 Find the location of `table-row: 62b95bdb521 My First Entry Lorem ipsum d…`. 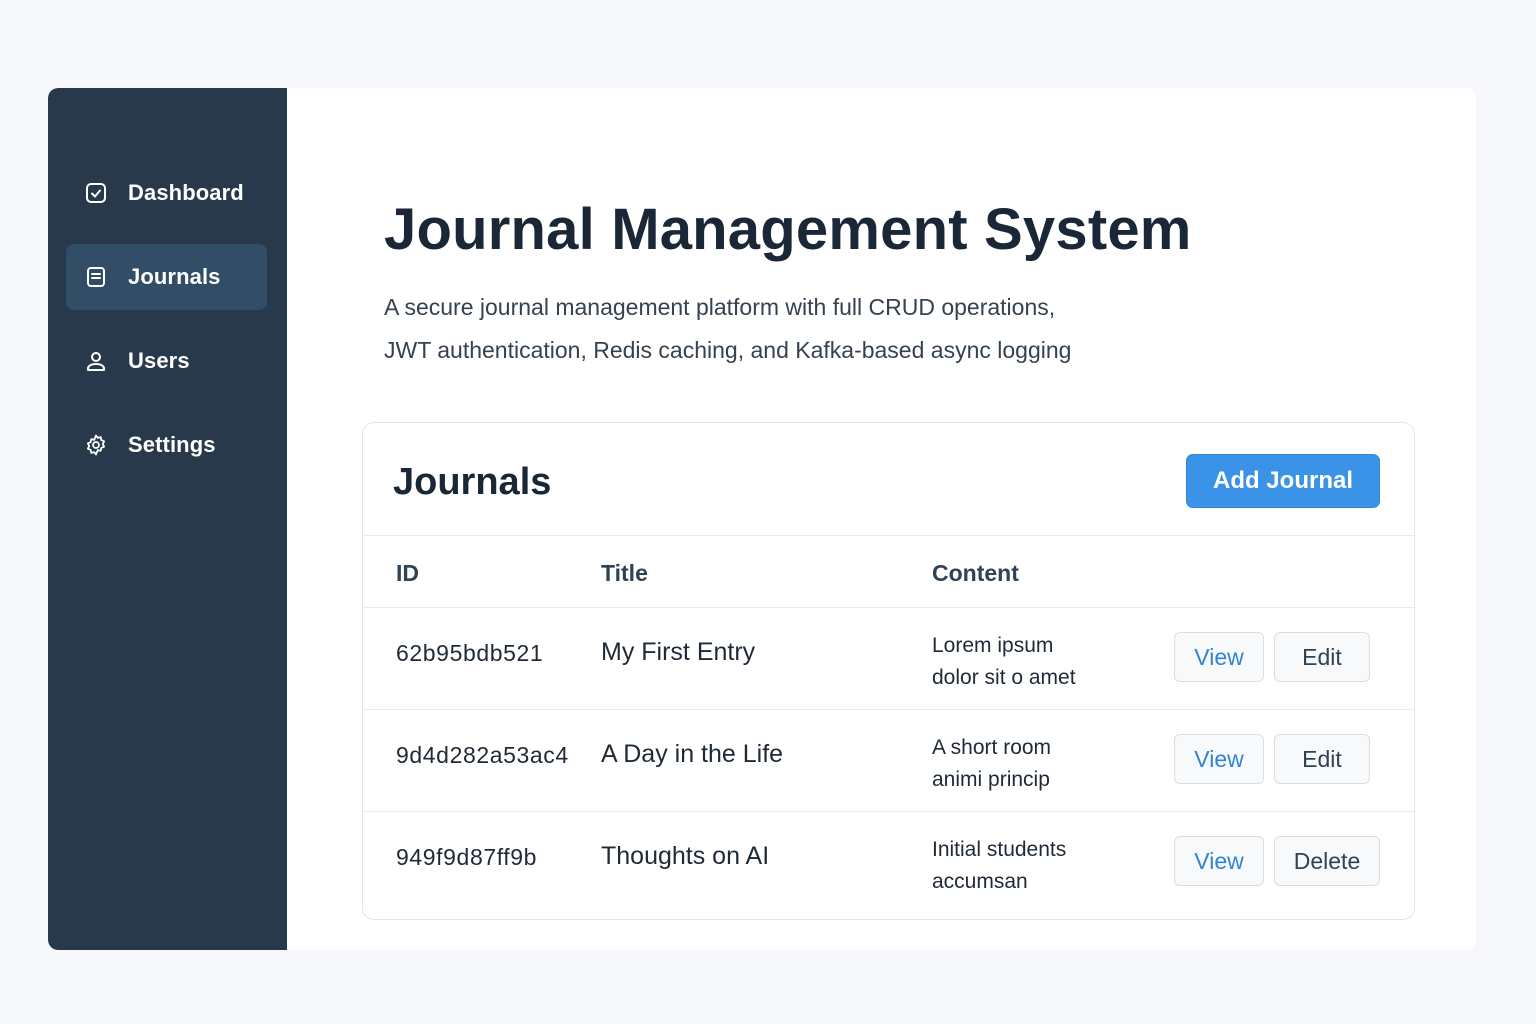

table-row: 62b95bdb521 My First Entry Lorem ipsum d… is located at coordinates (888, 659).